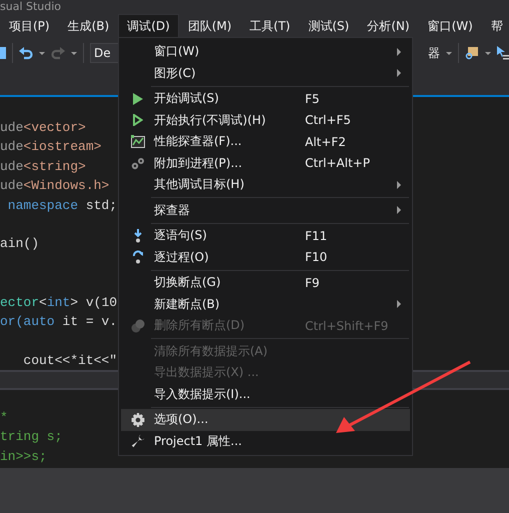  Describe the element at coordinates (495, 26) in the screenshot. I see `menu-bar-item: 帮` at that location.